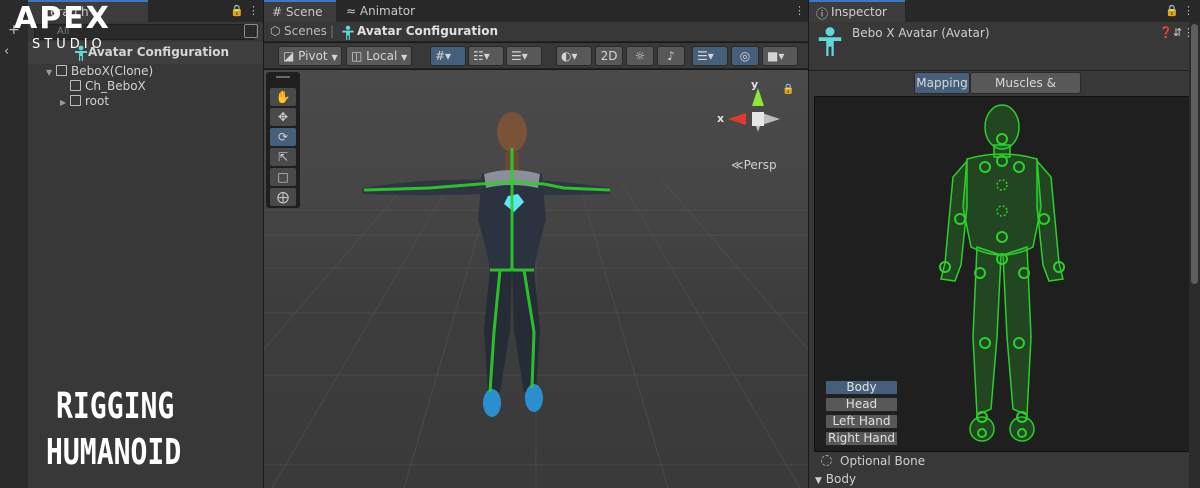 This screenshot has width=1200, height=488. I want to click on breadcrumb-current: Avatar Configuration, so click(427, 31).